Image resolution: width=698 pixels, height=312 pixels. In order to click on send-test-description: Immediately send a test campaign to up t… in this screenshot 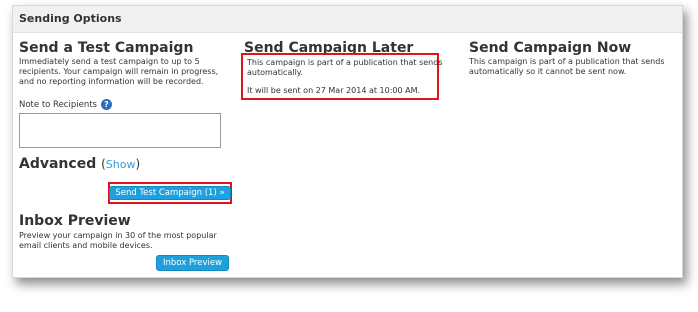, I will do `click(119, 71)`.